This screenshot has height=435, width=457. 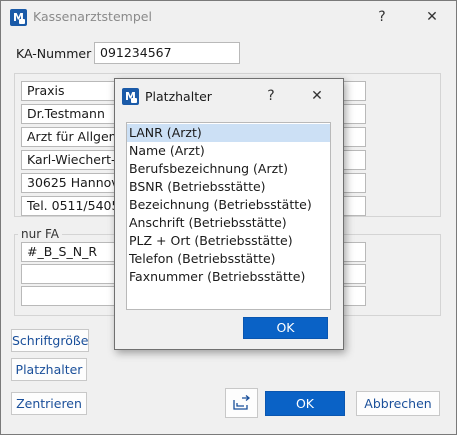 What do you see at coordinates (69, 183) in the screenshot?
I see `stempel-line-5-input: 30625 Hannove` at bounding box center [69, 183].